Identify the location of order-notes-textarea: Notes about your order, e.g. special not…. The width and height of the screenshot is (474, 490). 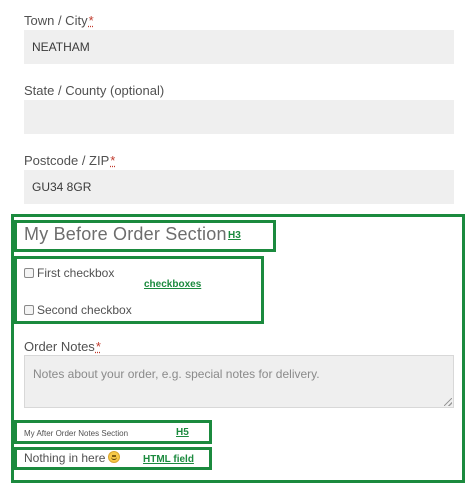
(239, 381).